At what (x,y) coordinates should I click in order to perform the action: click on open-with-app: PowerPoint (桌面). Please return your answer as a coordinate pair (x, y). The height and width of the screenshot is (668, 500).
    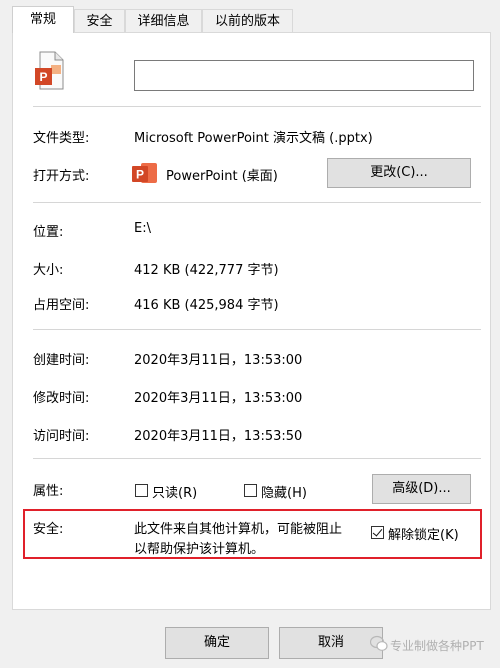
    Looking at the image, I should click on (222, 176).